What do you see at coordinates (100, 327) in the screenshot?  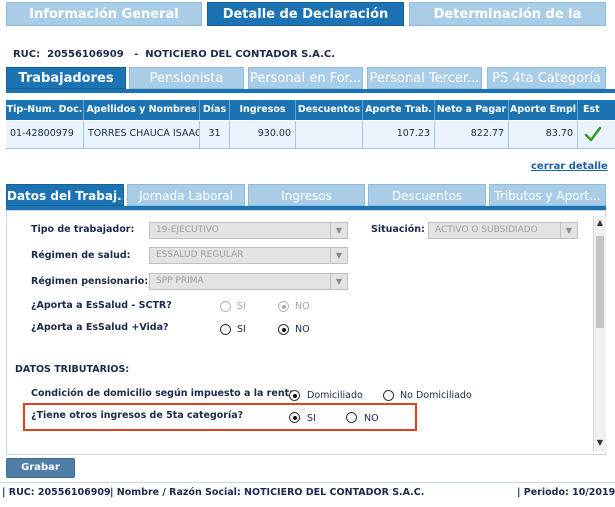 I see `vida-label: ¿Aporta a EsSalud +Vida?` at bounding box center [100, 327].